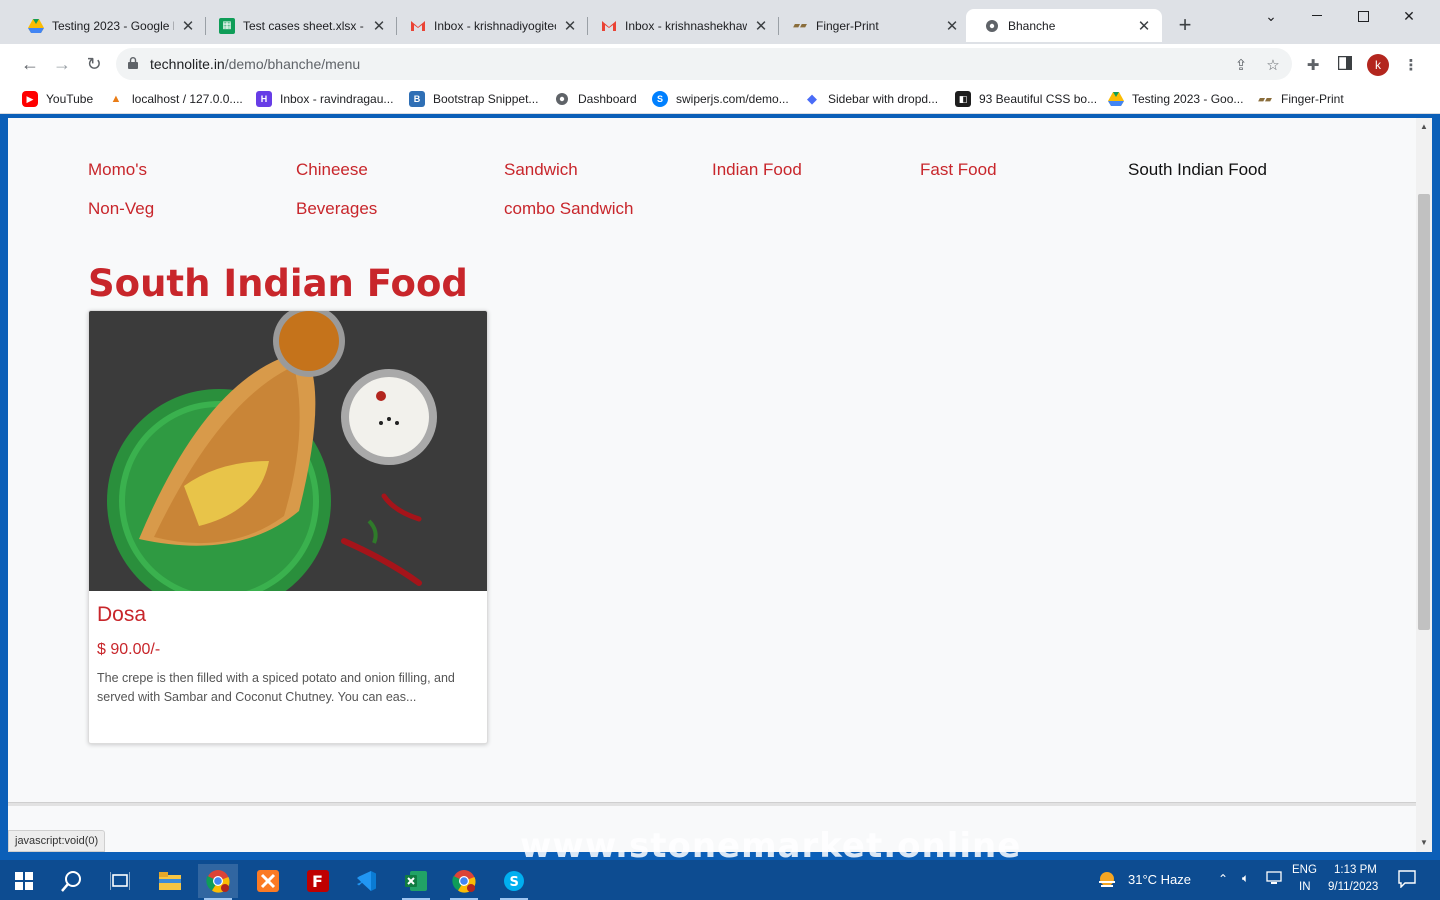 The image size is (1440, 900). Describe the element at coordinates (1185, 26) in the screenshot. I see `new-tab-button: +` at that location.